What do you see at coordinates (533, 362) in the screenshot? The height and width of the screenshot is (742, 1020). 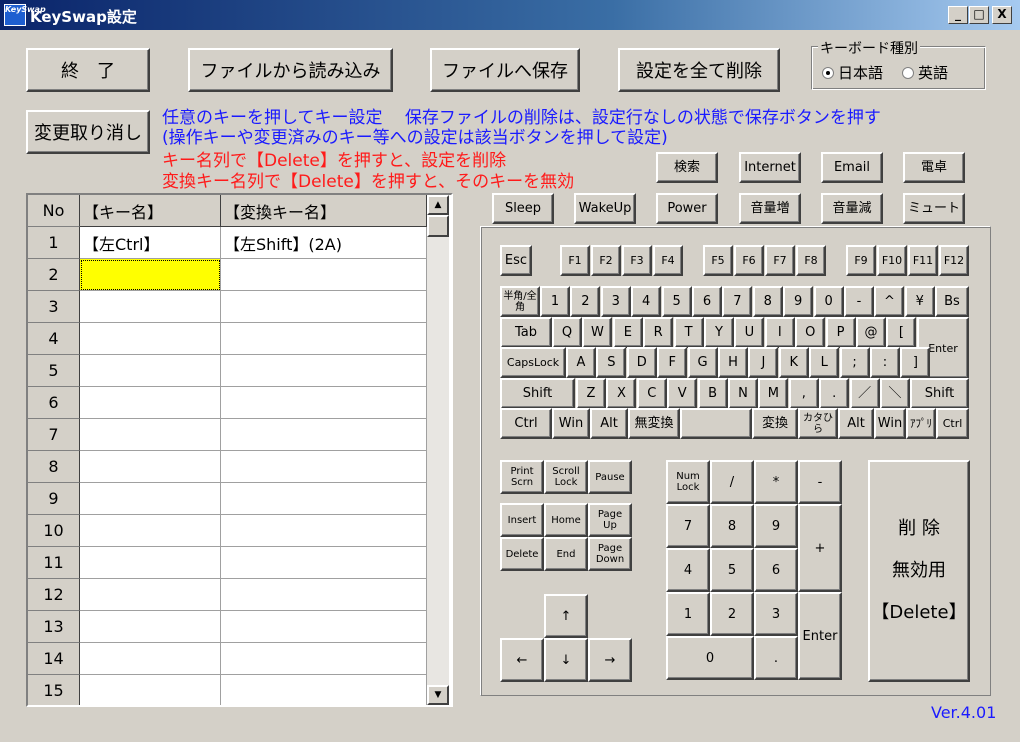 I see `key-capslock: CapsLock` at bounding box center [533, 362].